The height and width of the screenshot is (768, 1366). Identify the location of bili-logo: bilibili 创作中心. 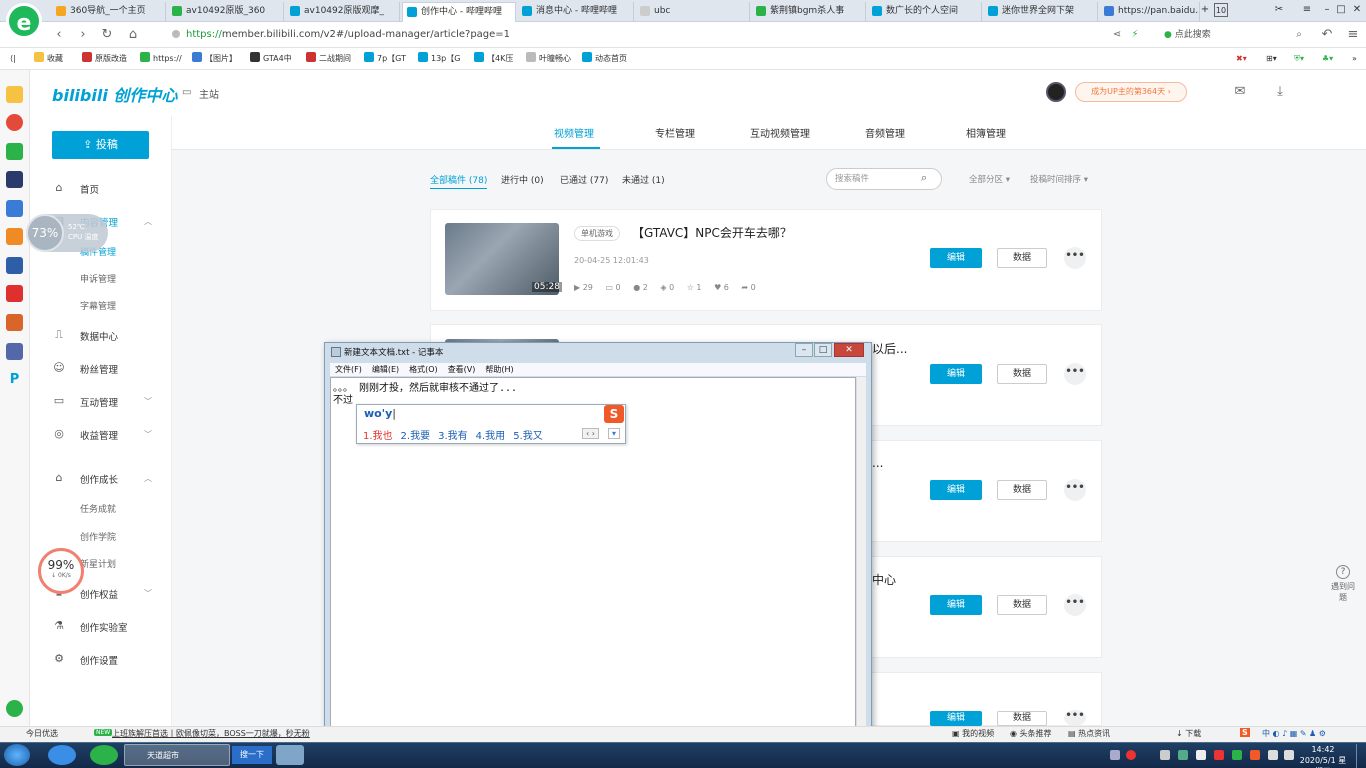
(114, 94).